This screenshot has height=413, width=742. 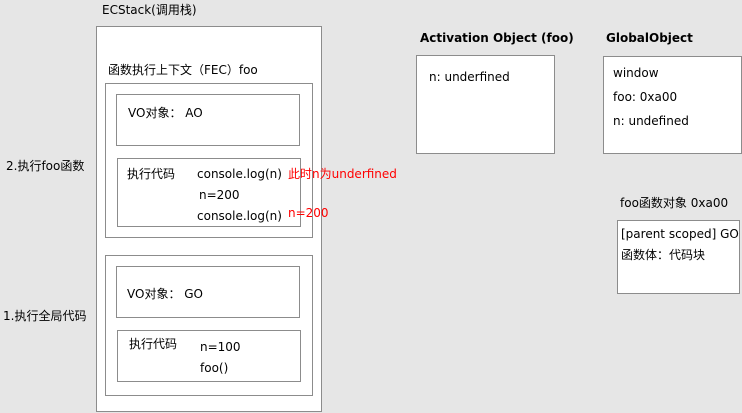 I want to click on go-entry: n: undefined, so click(x=651, y=121).